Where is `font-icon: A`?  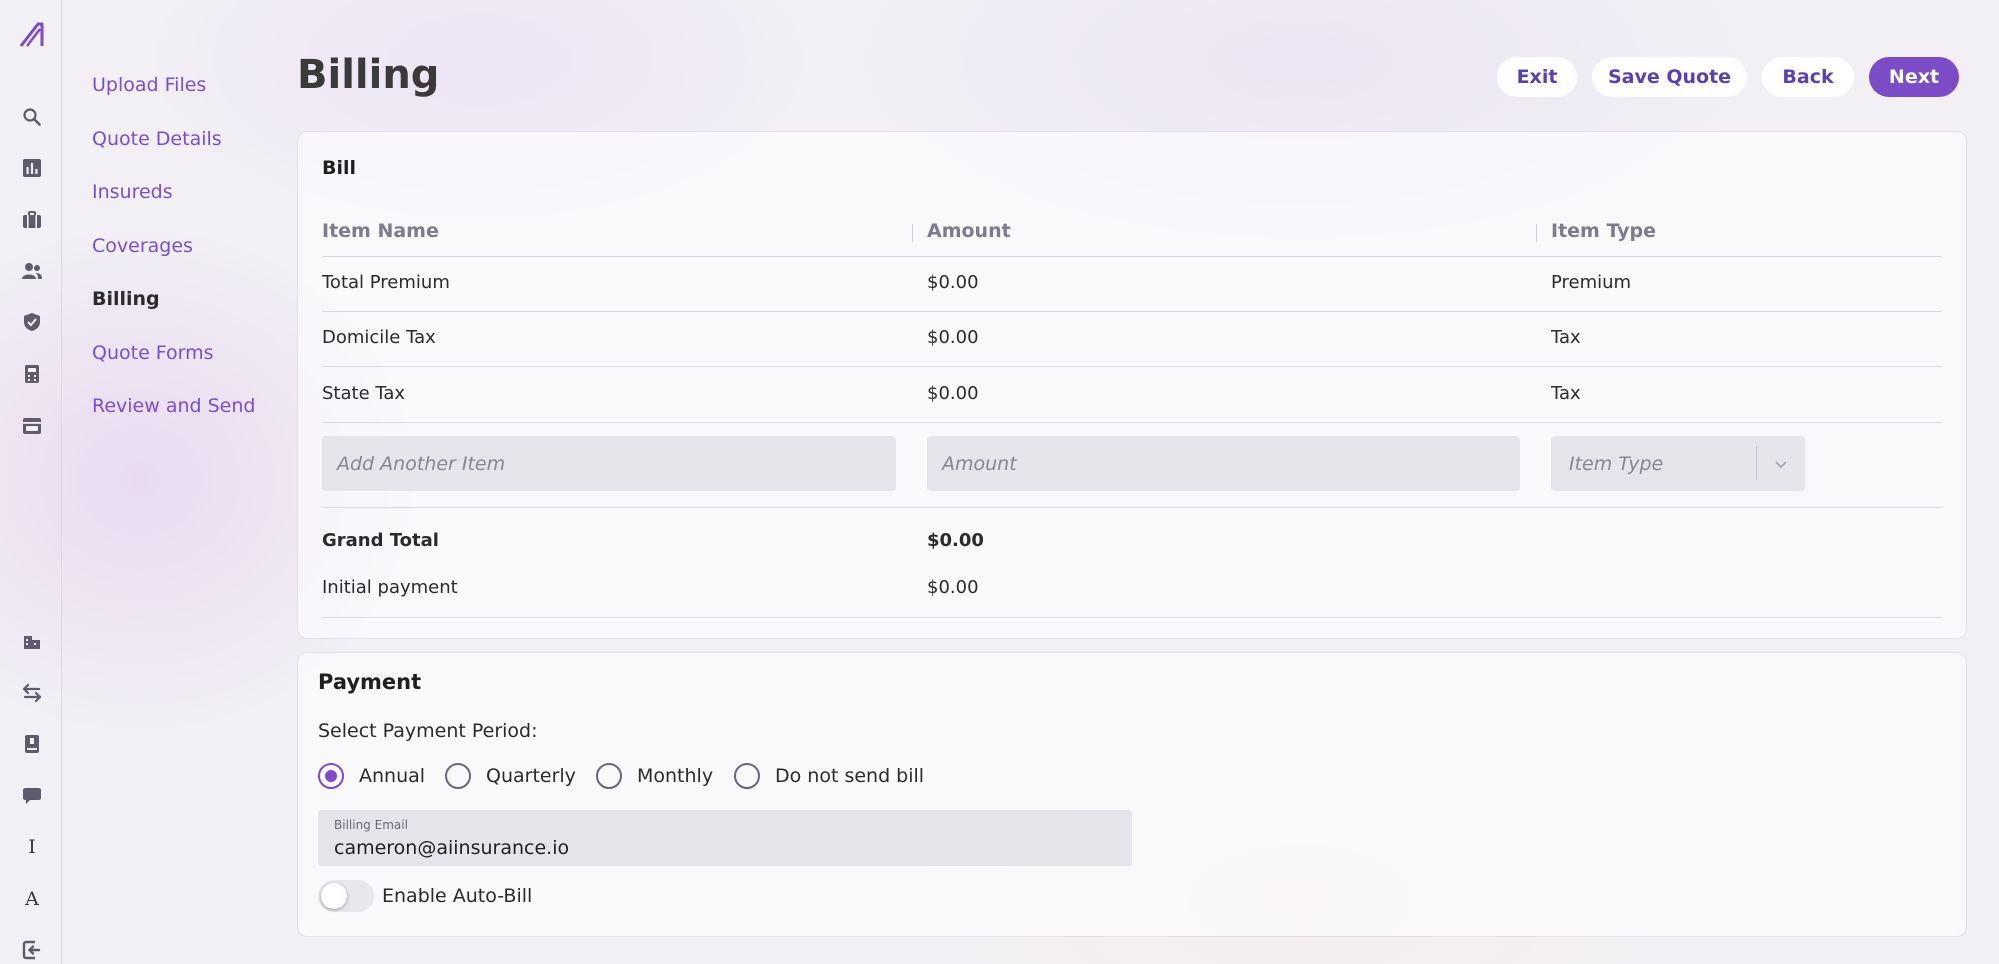 font-icon: A is located at coordinates (32, 899).